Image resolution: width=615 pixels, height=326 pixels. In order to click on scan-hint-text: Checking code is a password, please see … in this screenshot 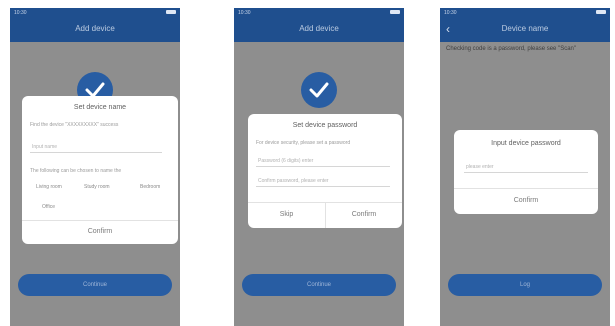, I will do `click(511, 49)`.